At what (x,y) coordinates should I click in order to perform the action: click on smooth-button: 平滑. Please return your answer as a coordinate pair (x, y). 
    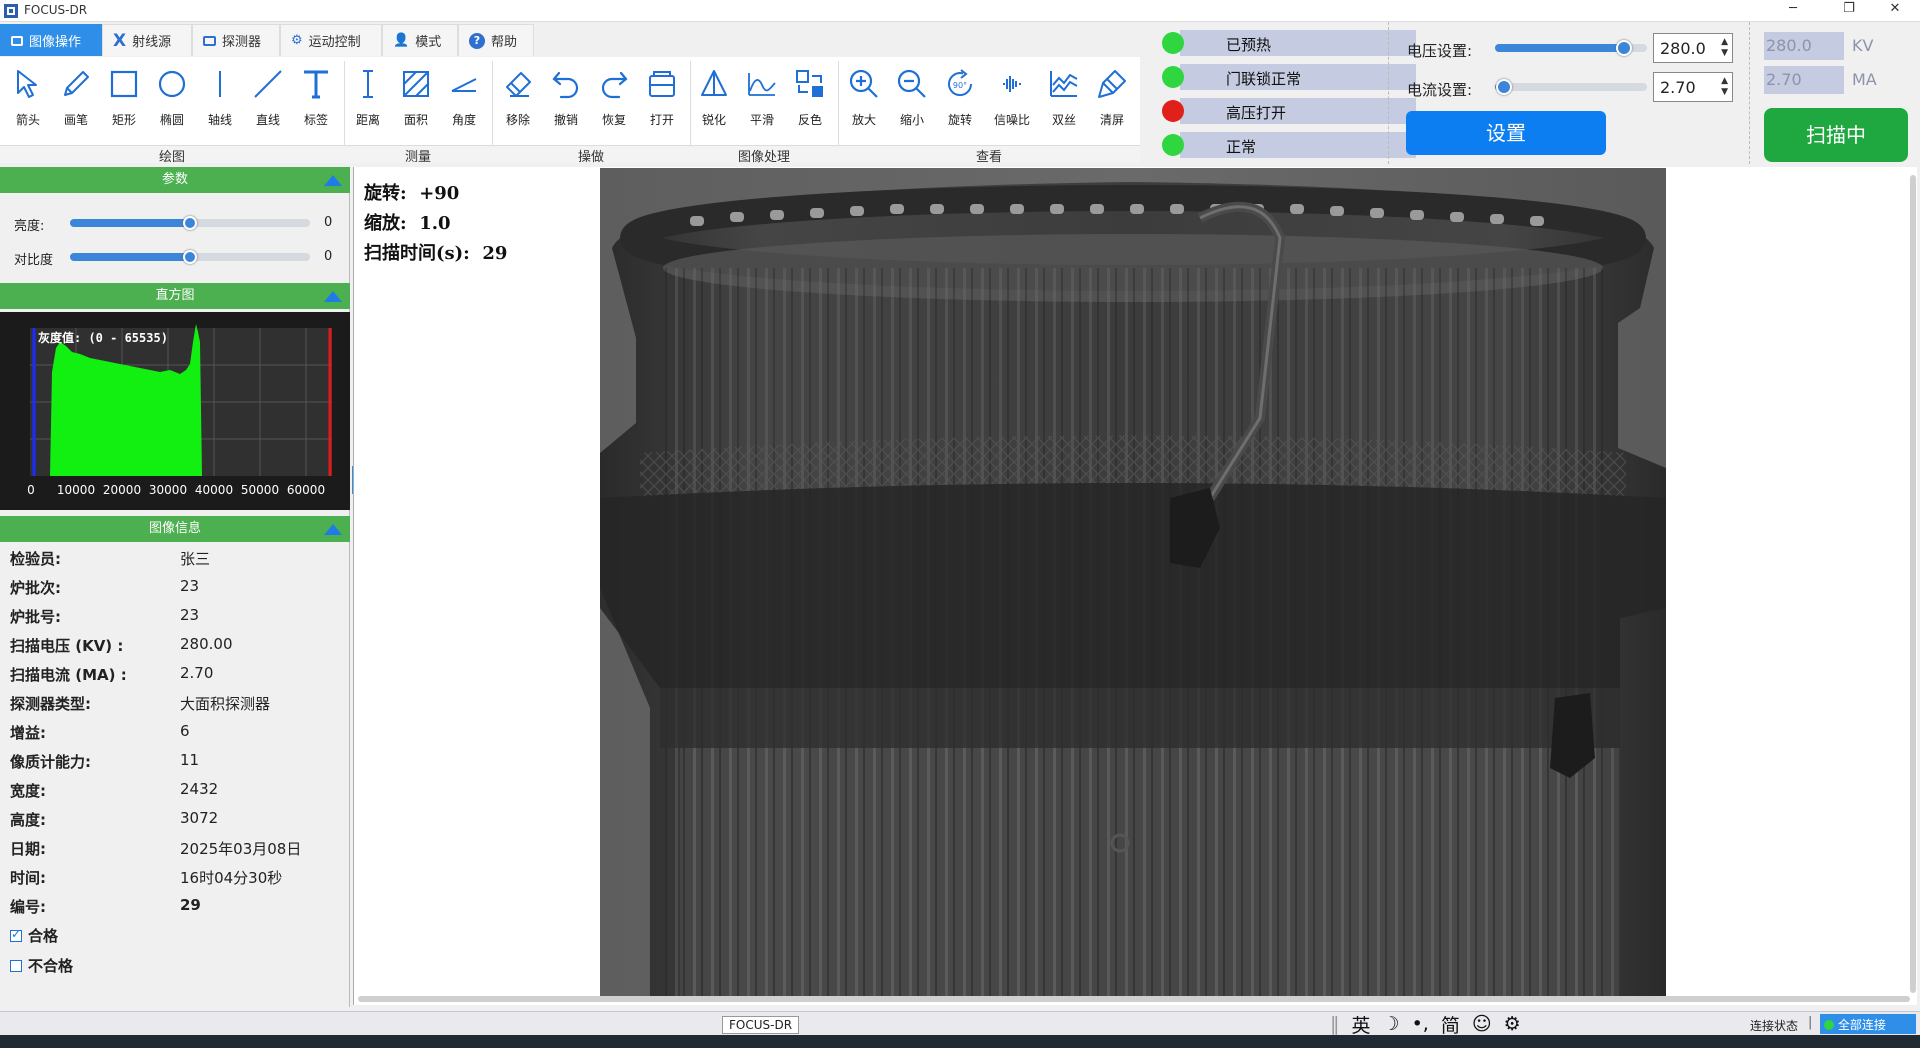
    Looking at the image, I should click on (762, 98).